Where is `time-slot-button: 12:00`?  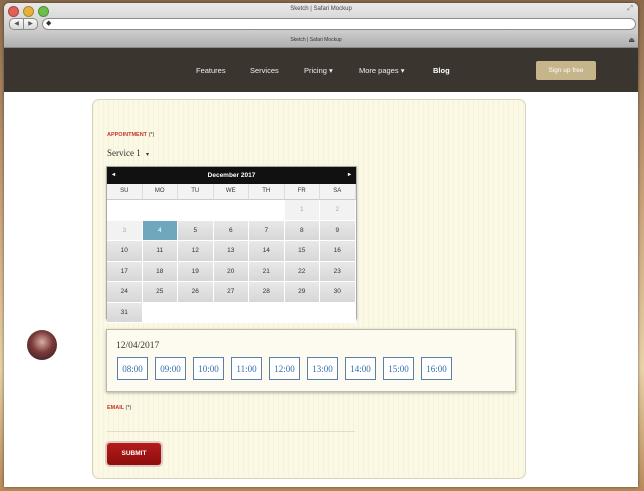
time-slot-button: 12:00 is located at coordinates (284, 368).